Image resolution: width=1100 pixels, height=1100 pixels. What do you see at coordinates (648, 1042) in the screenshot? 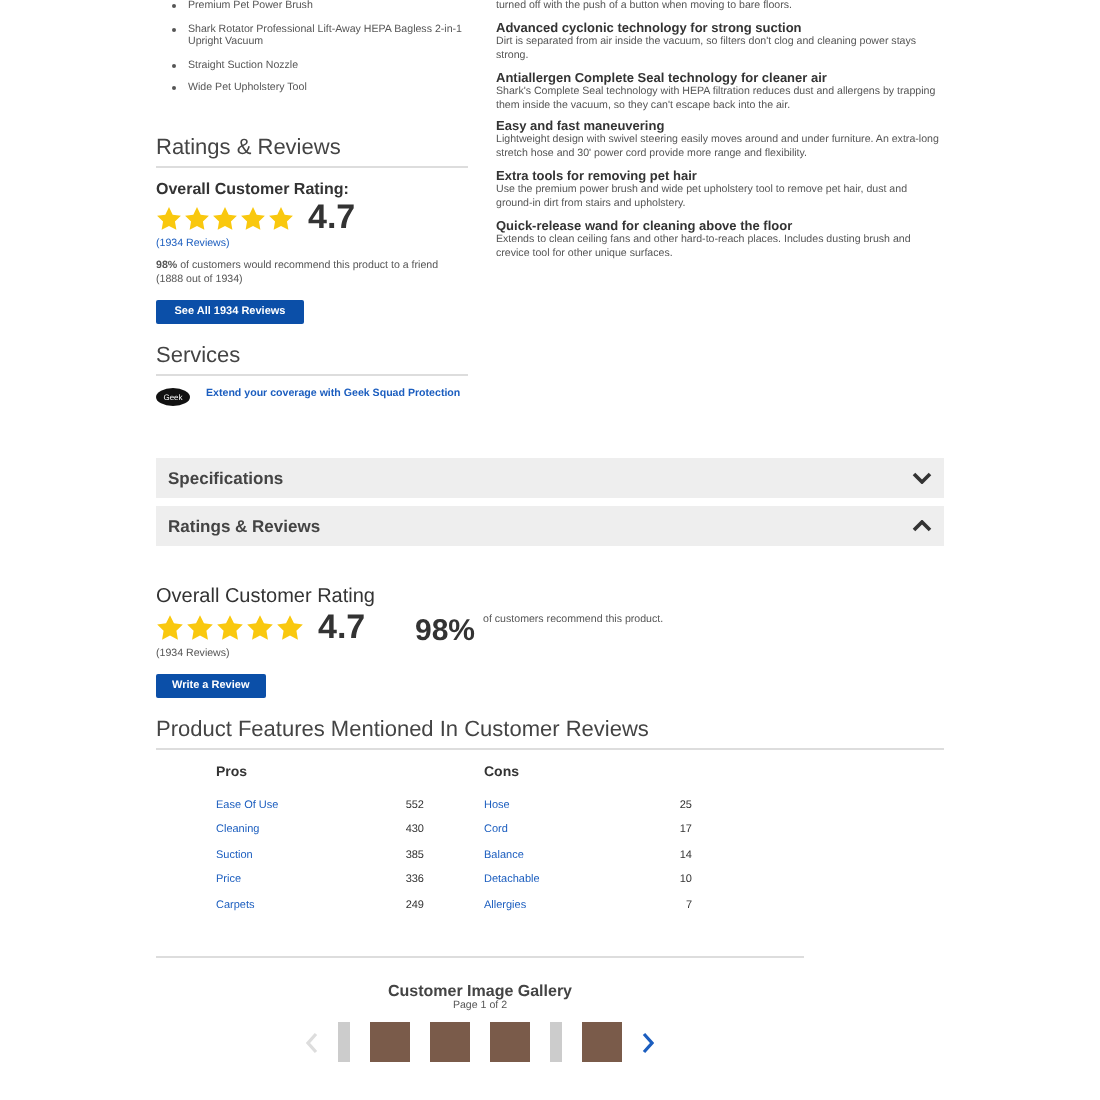
I see `next-icon` at bounding box center [648, 1042].